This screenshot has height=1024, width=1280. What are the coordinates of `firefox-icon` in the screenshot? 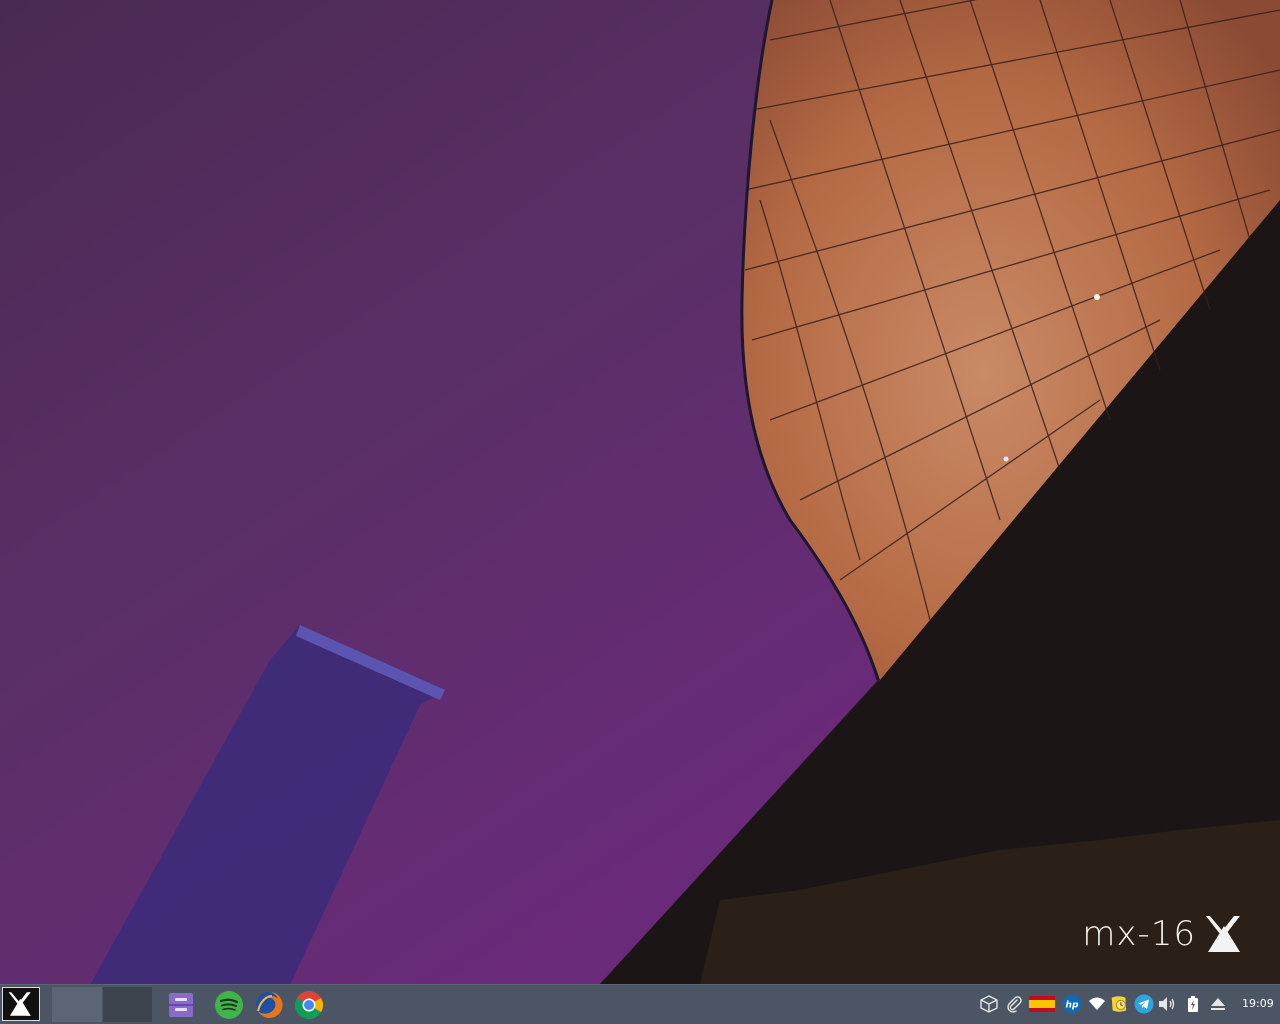 It's located at (269, 1004).